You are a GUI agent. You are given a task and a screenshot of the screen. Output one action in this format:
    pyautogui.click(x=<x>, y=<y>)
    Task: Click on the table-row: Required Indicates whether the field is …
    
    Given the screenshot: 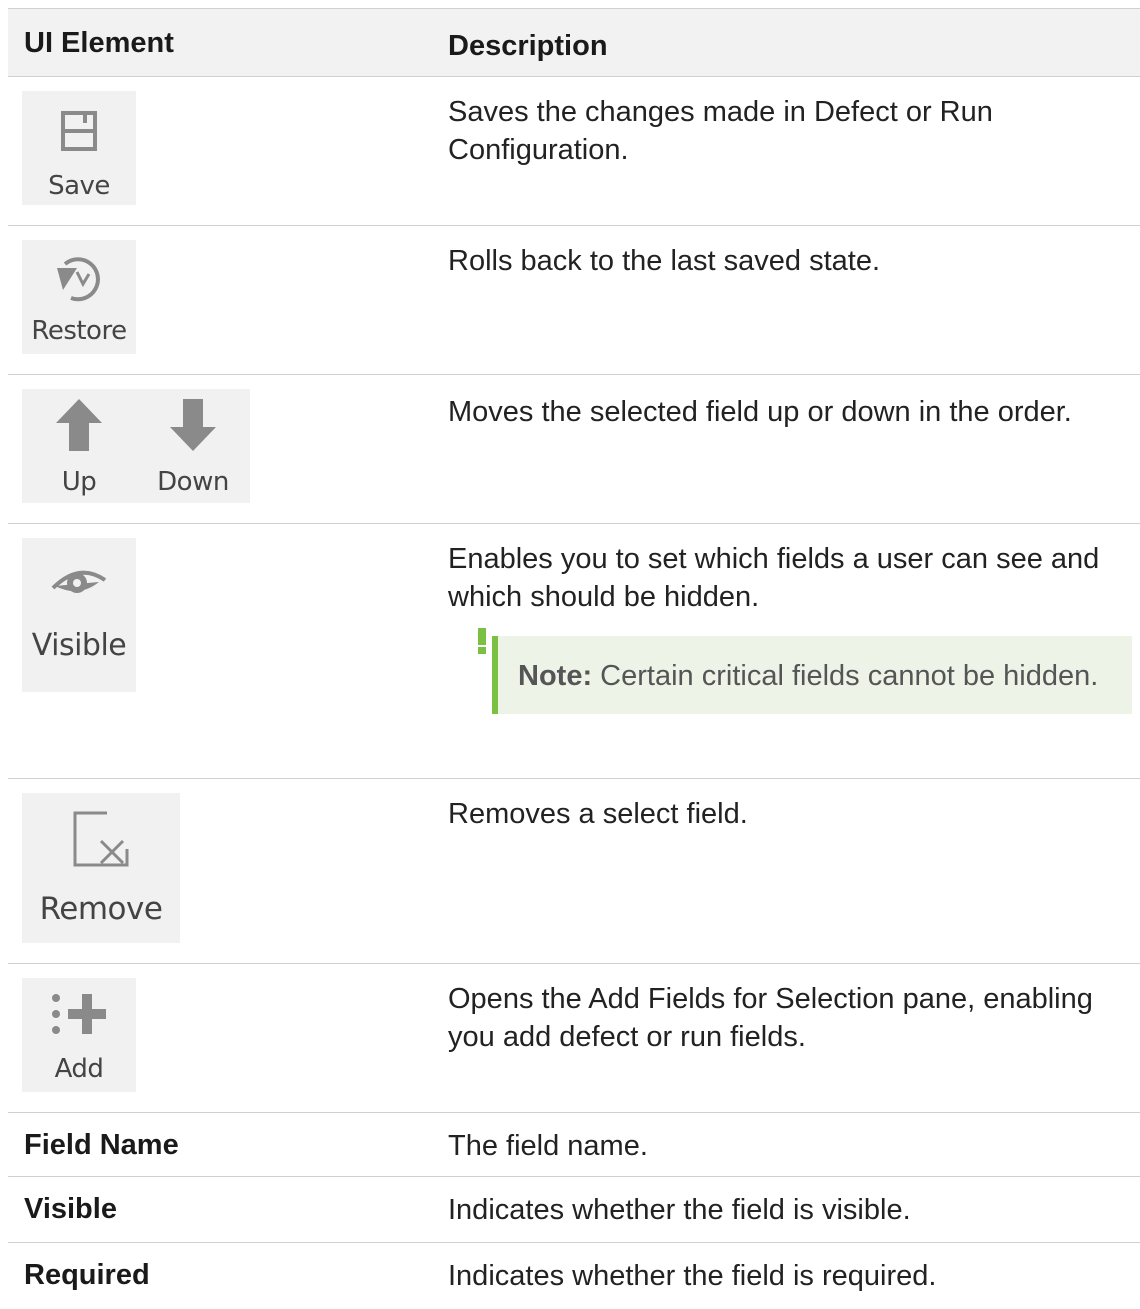 What is the action you would take?
    pyautogui.click(x=574, y=1276)
    